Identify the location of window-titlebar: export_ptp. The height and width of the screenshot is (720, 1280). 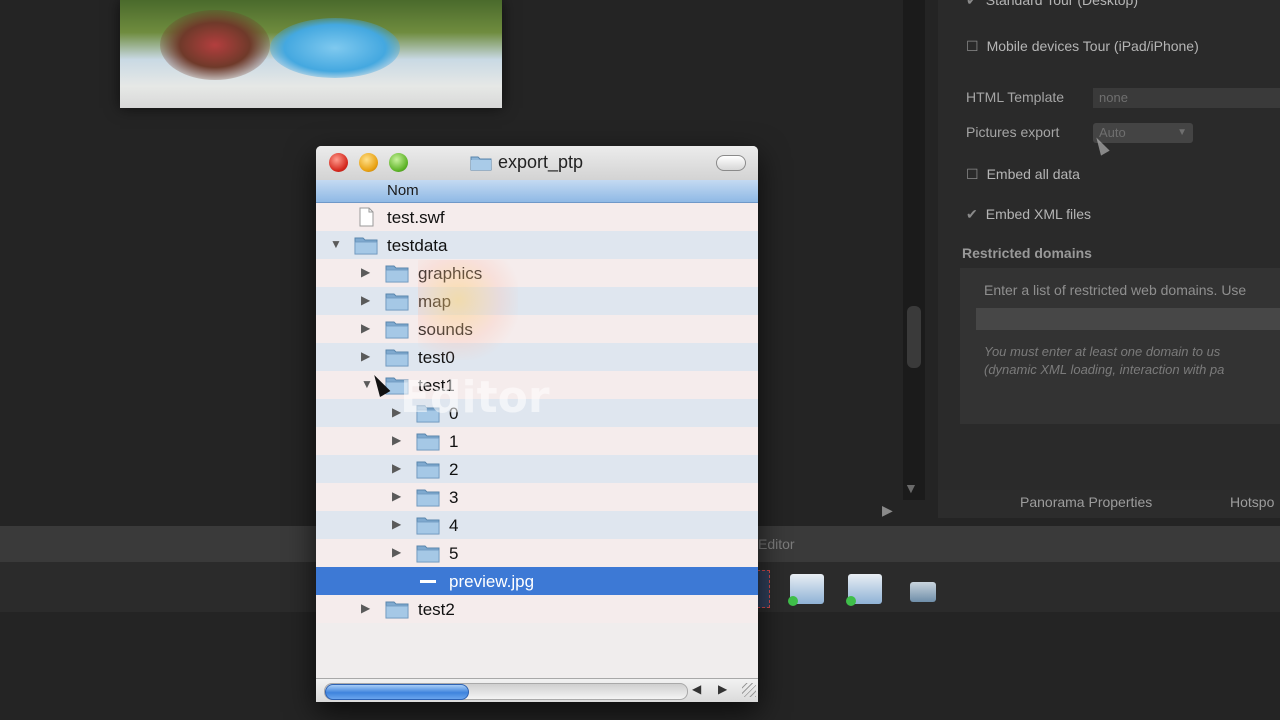
(537, 163).